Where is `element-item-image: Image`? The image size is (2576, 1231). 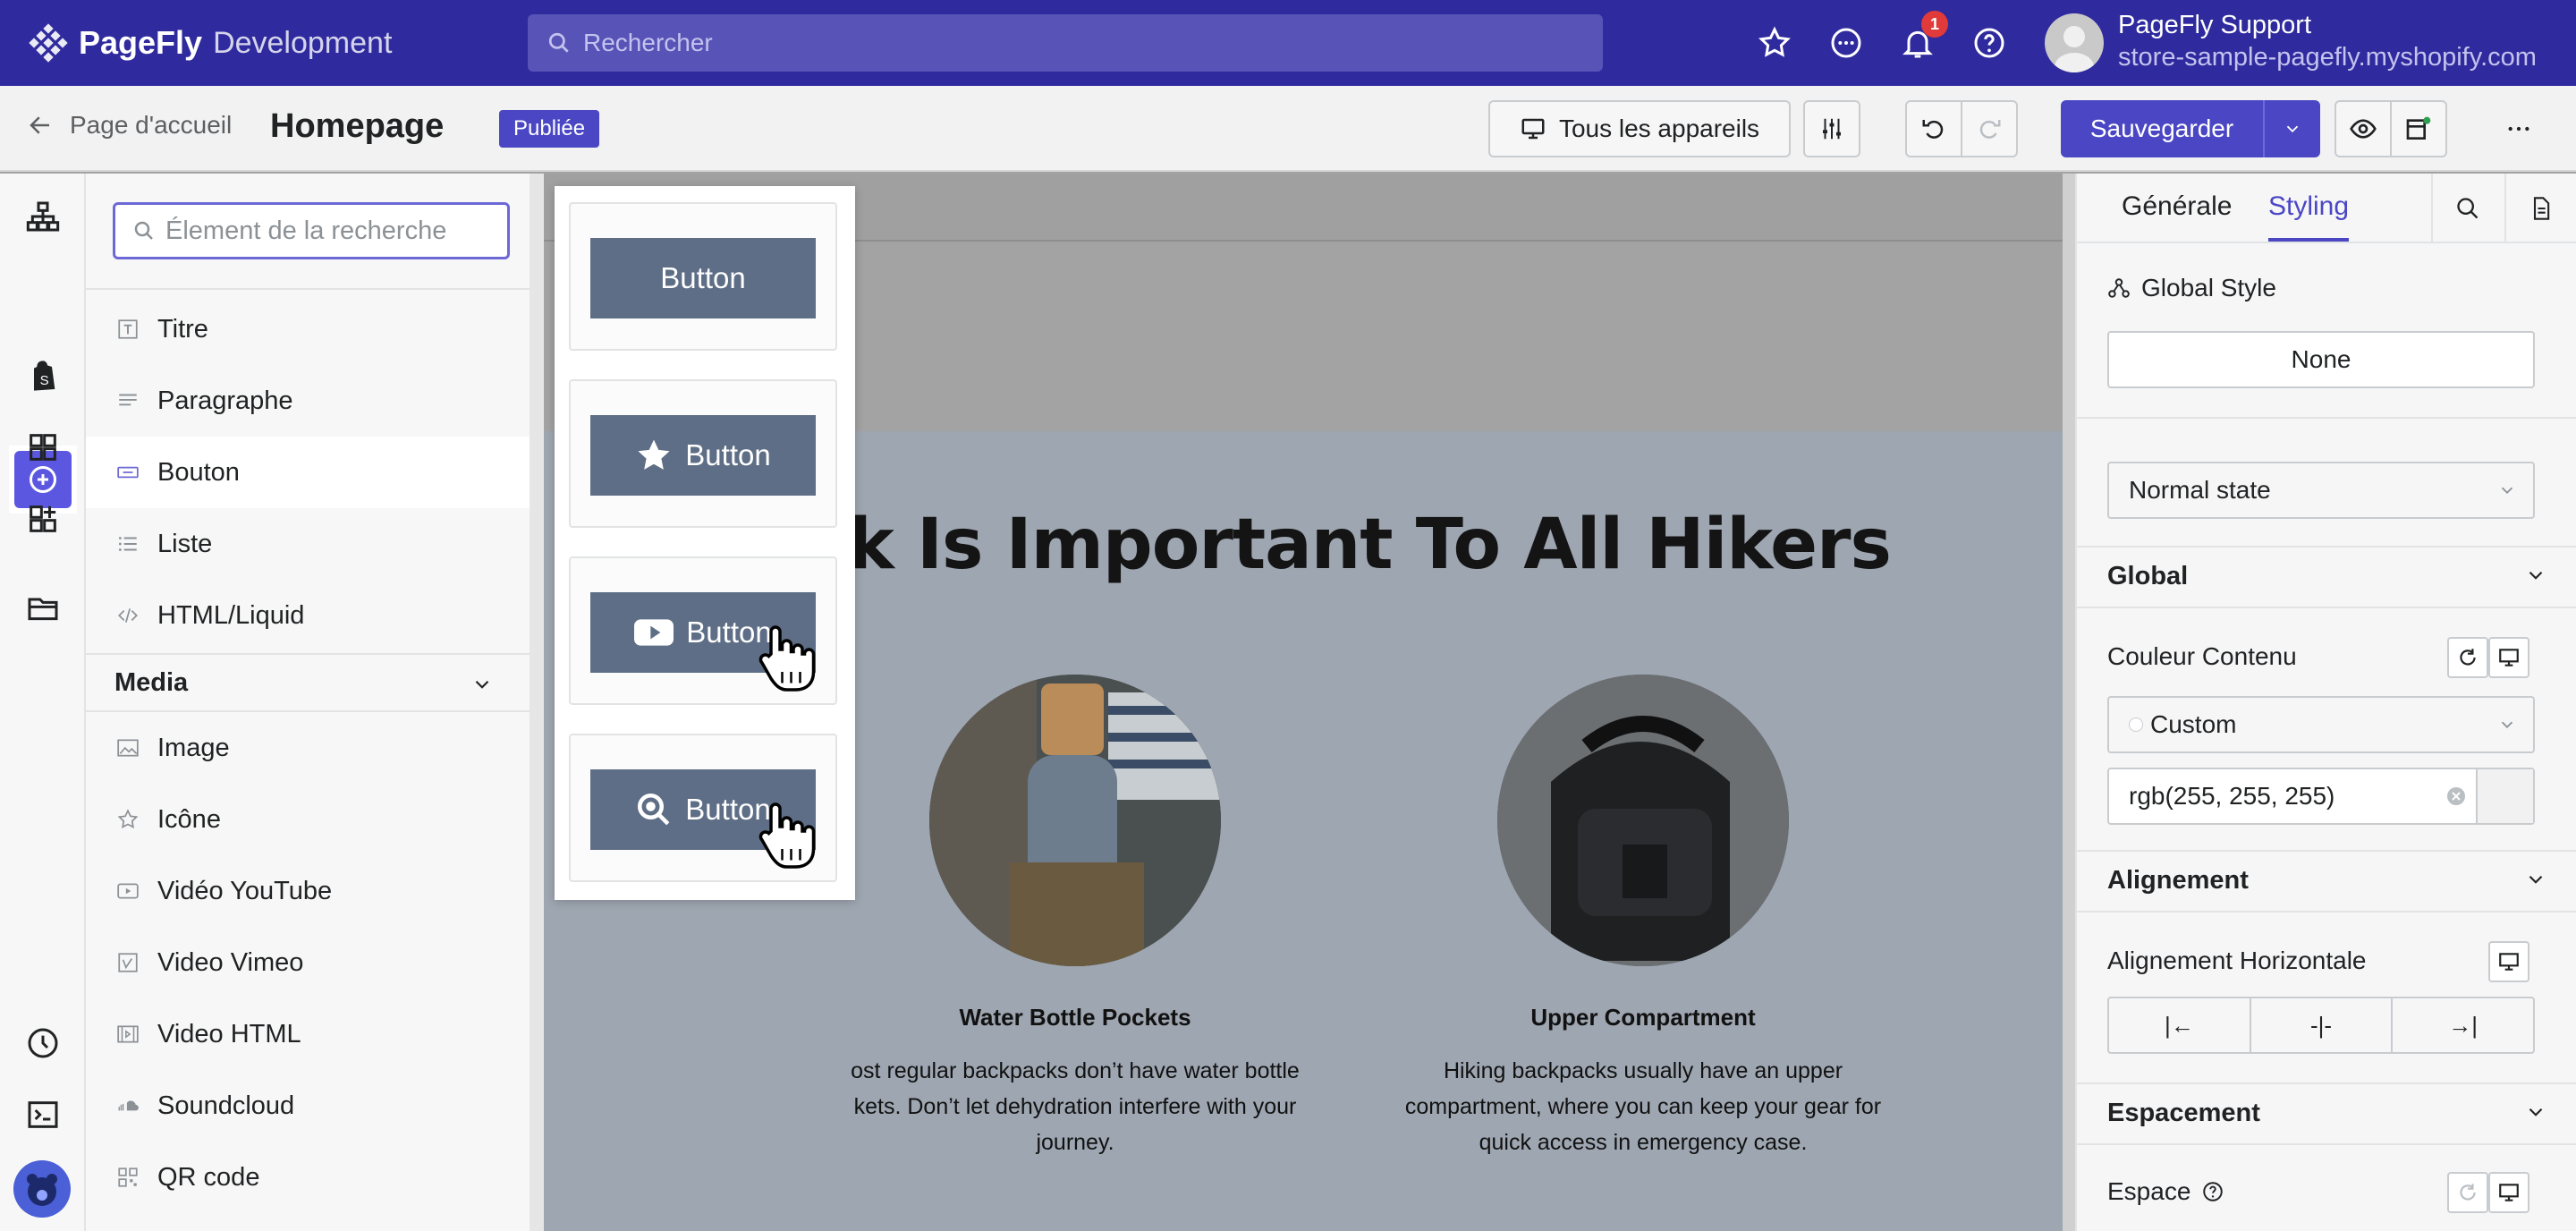
element-item-image: Image is located at coordinates (308, 748).